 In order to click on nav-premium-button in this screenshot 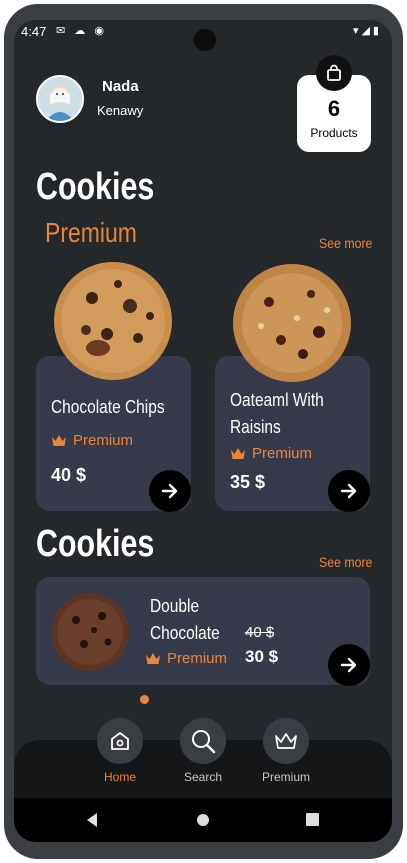, I will do `click(286, 741)`.